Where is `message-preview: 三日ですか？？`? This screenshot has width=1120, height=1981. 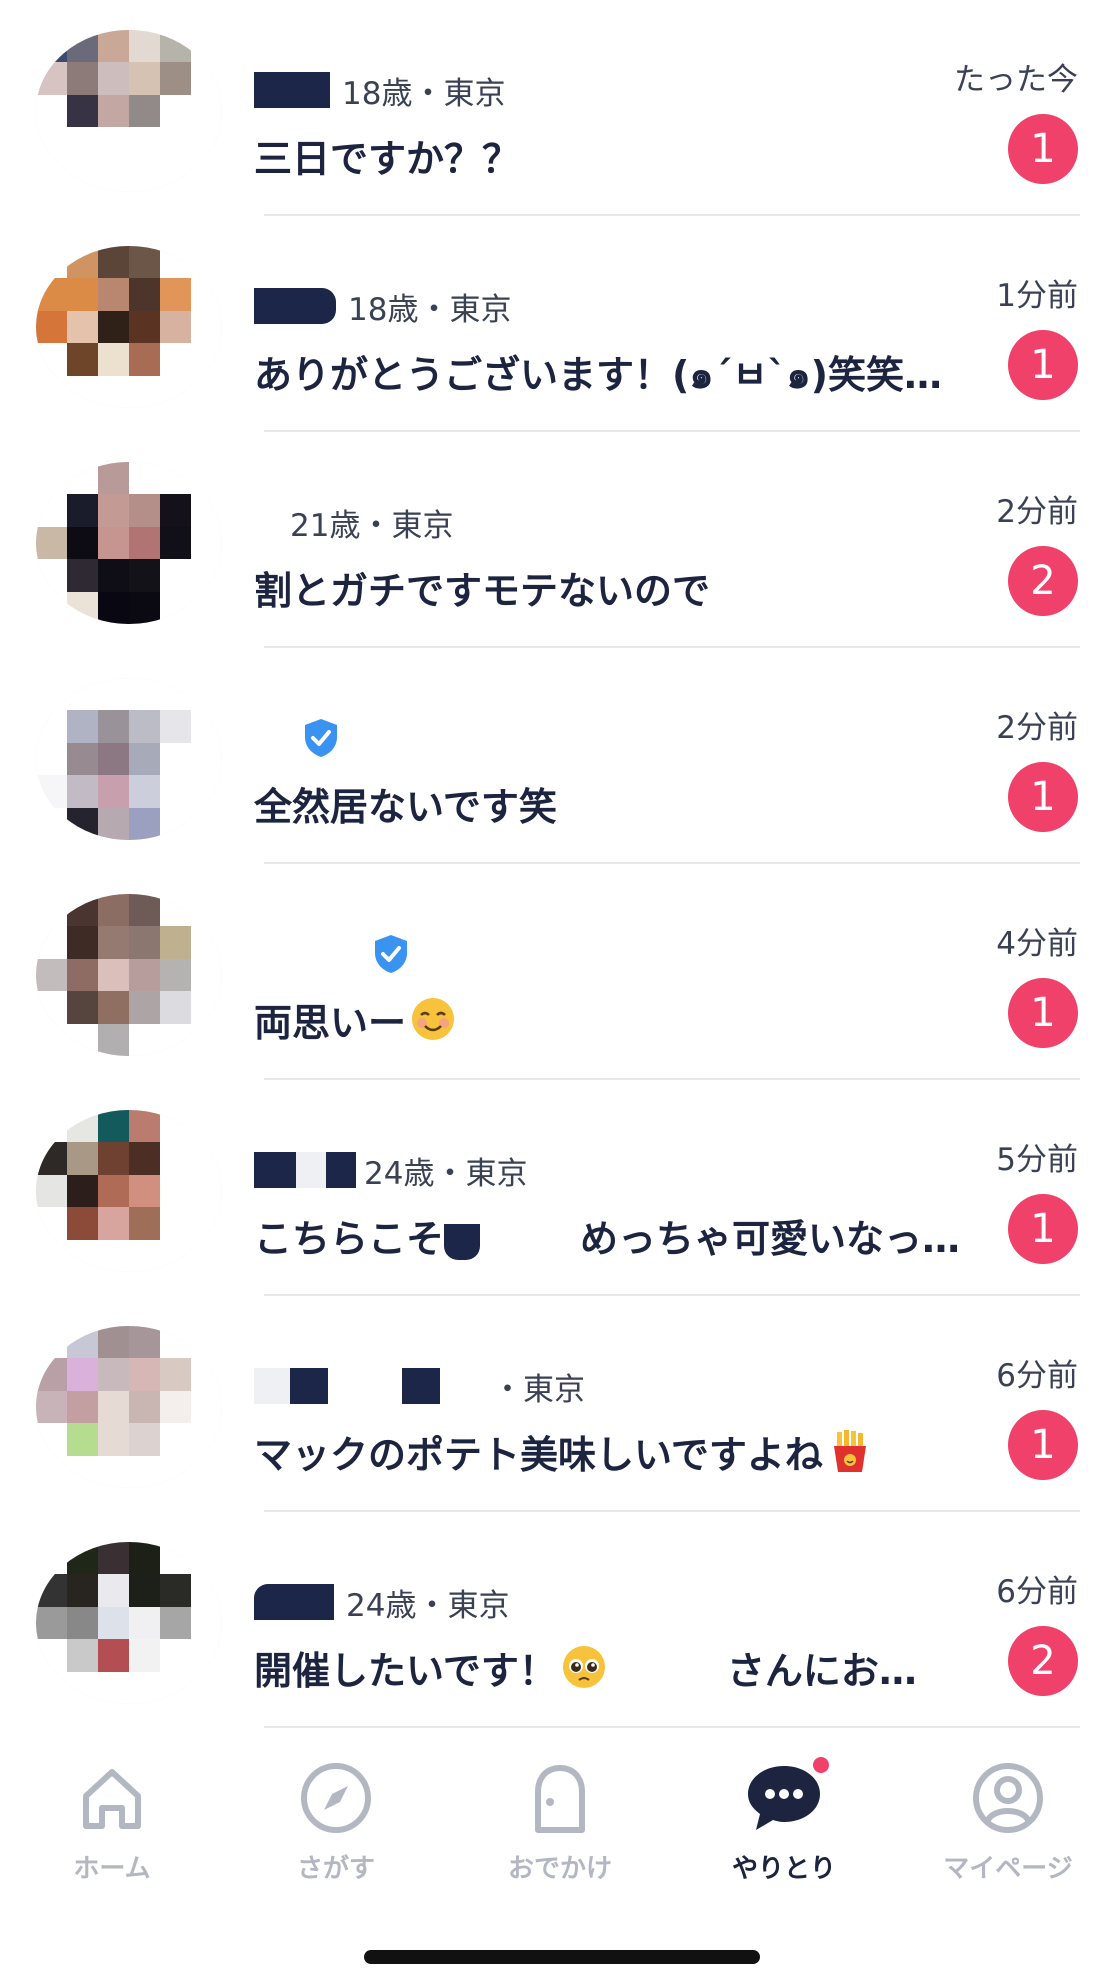
message-preview: 三日ですか？？ is located at coordinates (387, 159).